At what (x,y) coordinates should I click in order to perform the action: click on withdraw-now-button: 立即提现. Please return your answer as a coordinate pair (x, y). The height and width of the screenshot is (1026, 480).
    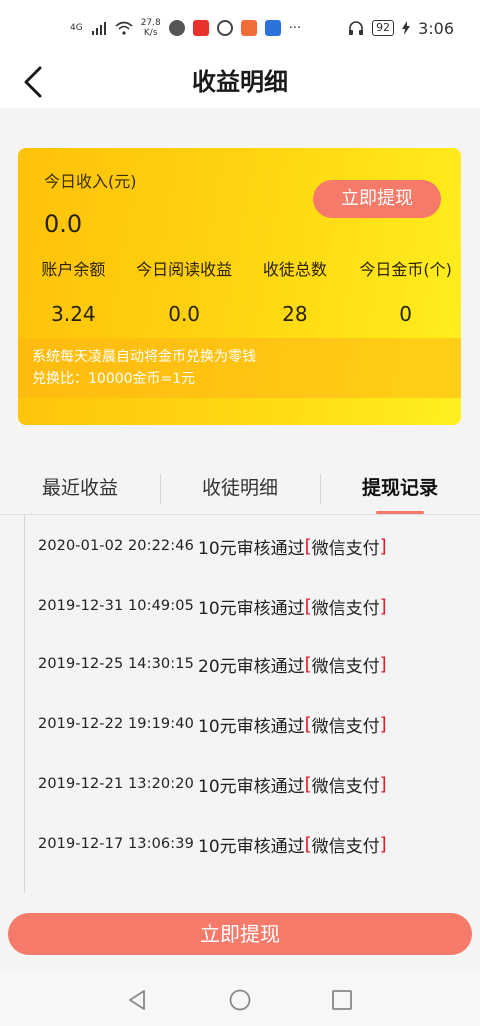
    Looking at the image, I should click on (377, 199).